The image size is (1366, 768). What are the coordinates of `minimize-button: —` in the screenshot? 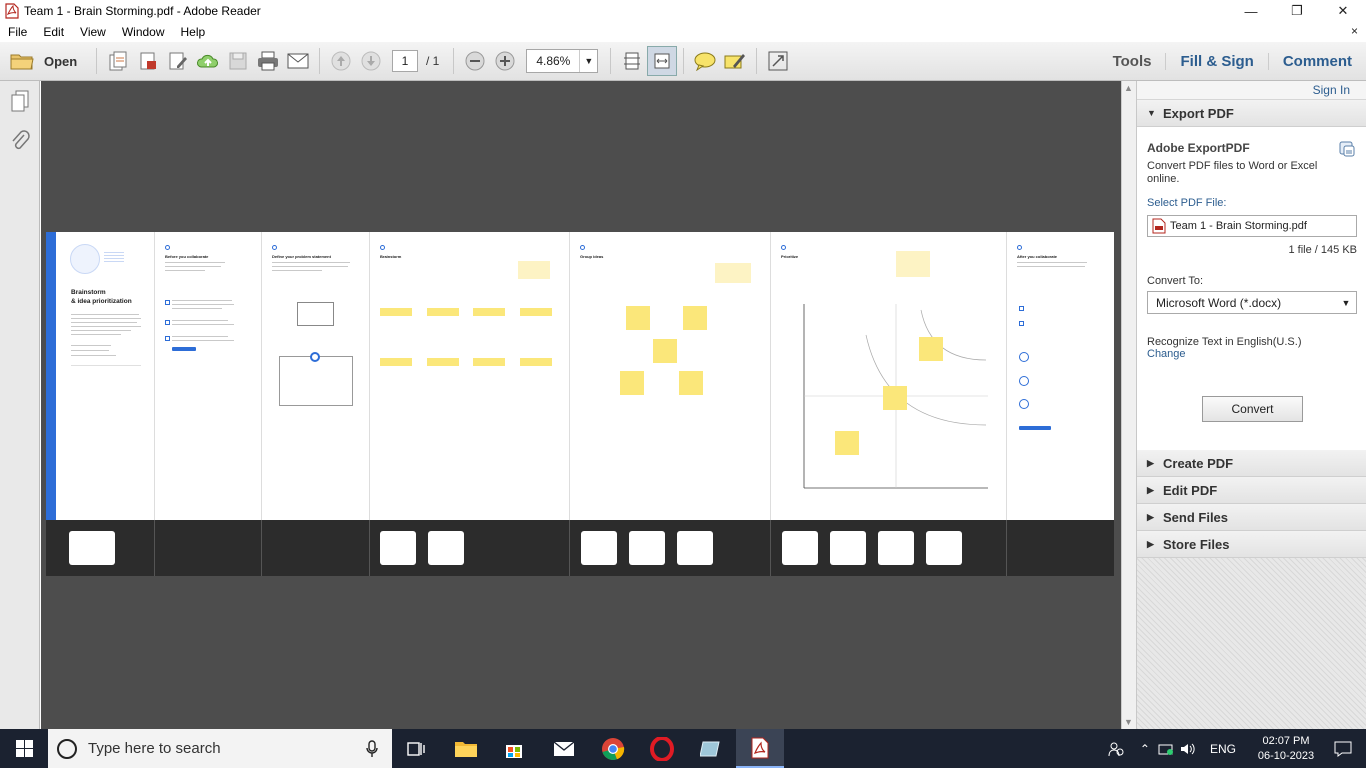 It's located at (1251, 11).